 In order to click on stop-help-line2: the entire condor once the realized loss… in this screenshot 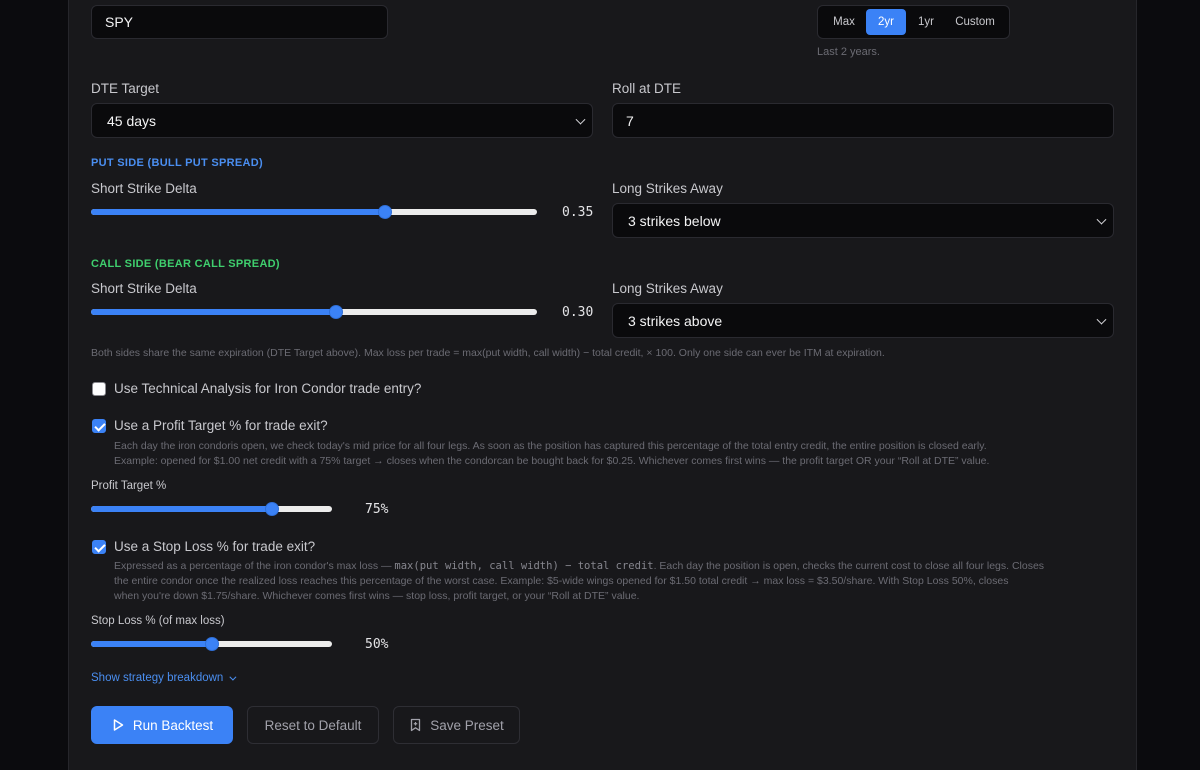, I will do `click(561, 581)`.